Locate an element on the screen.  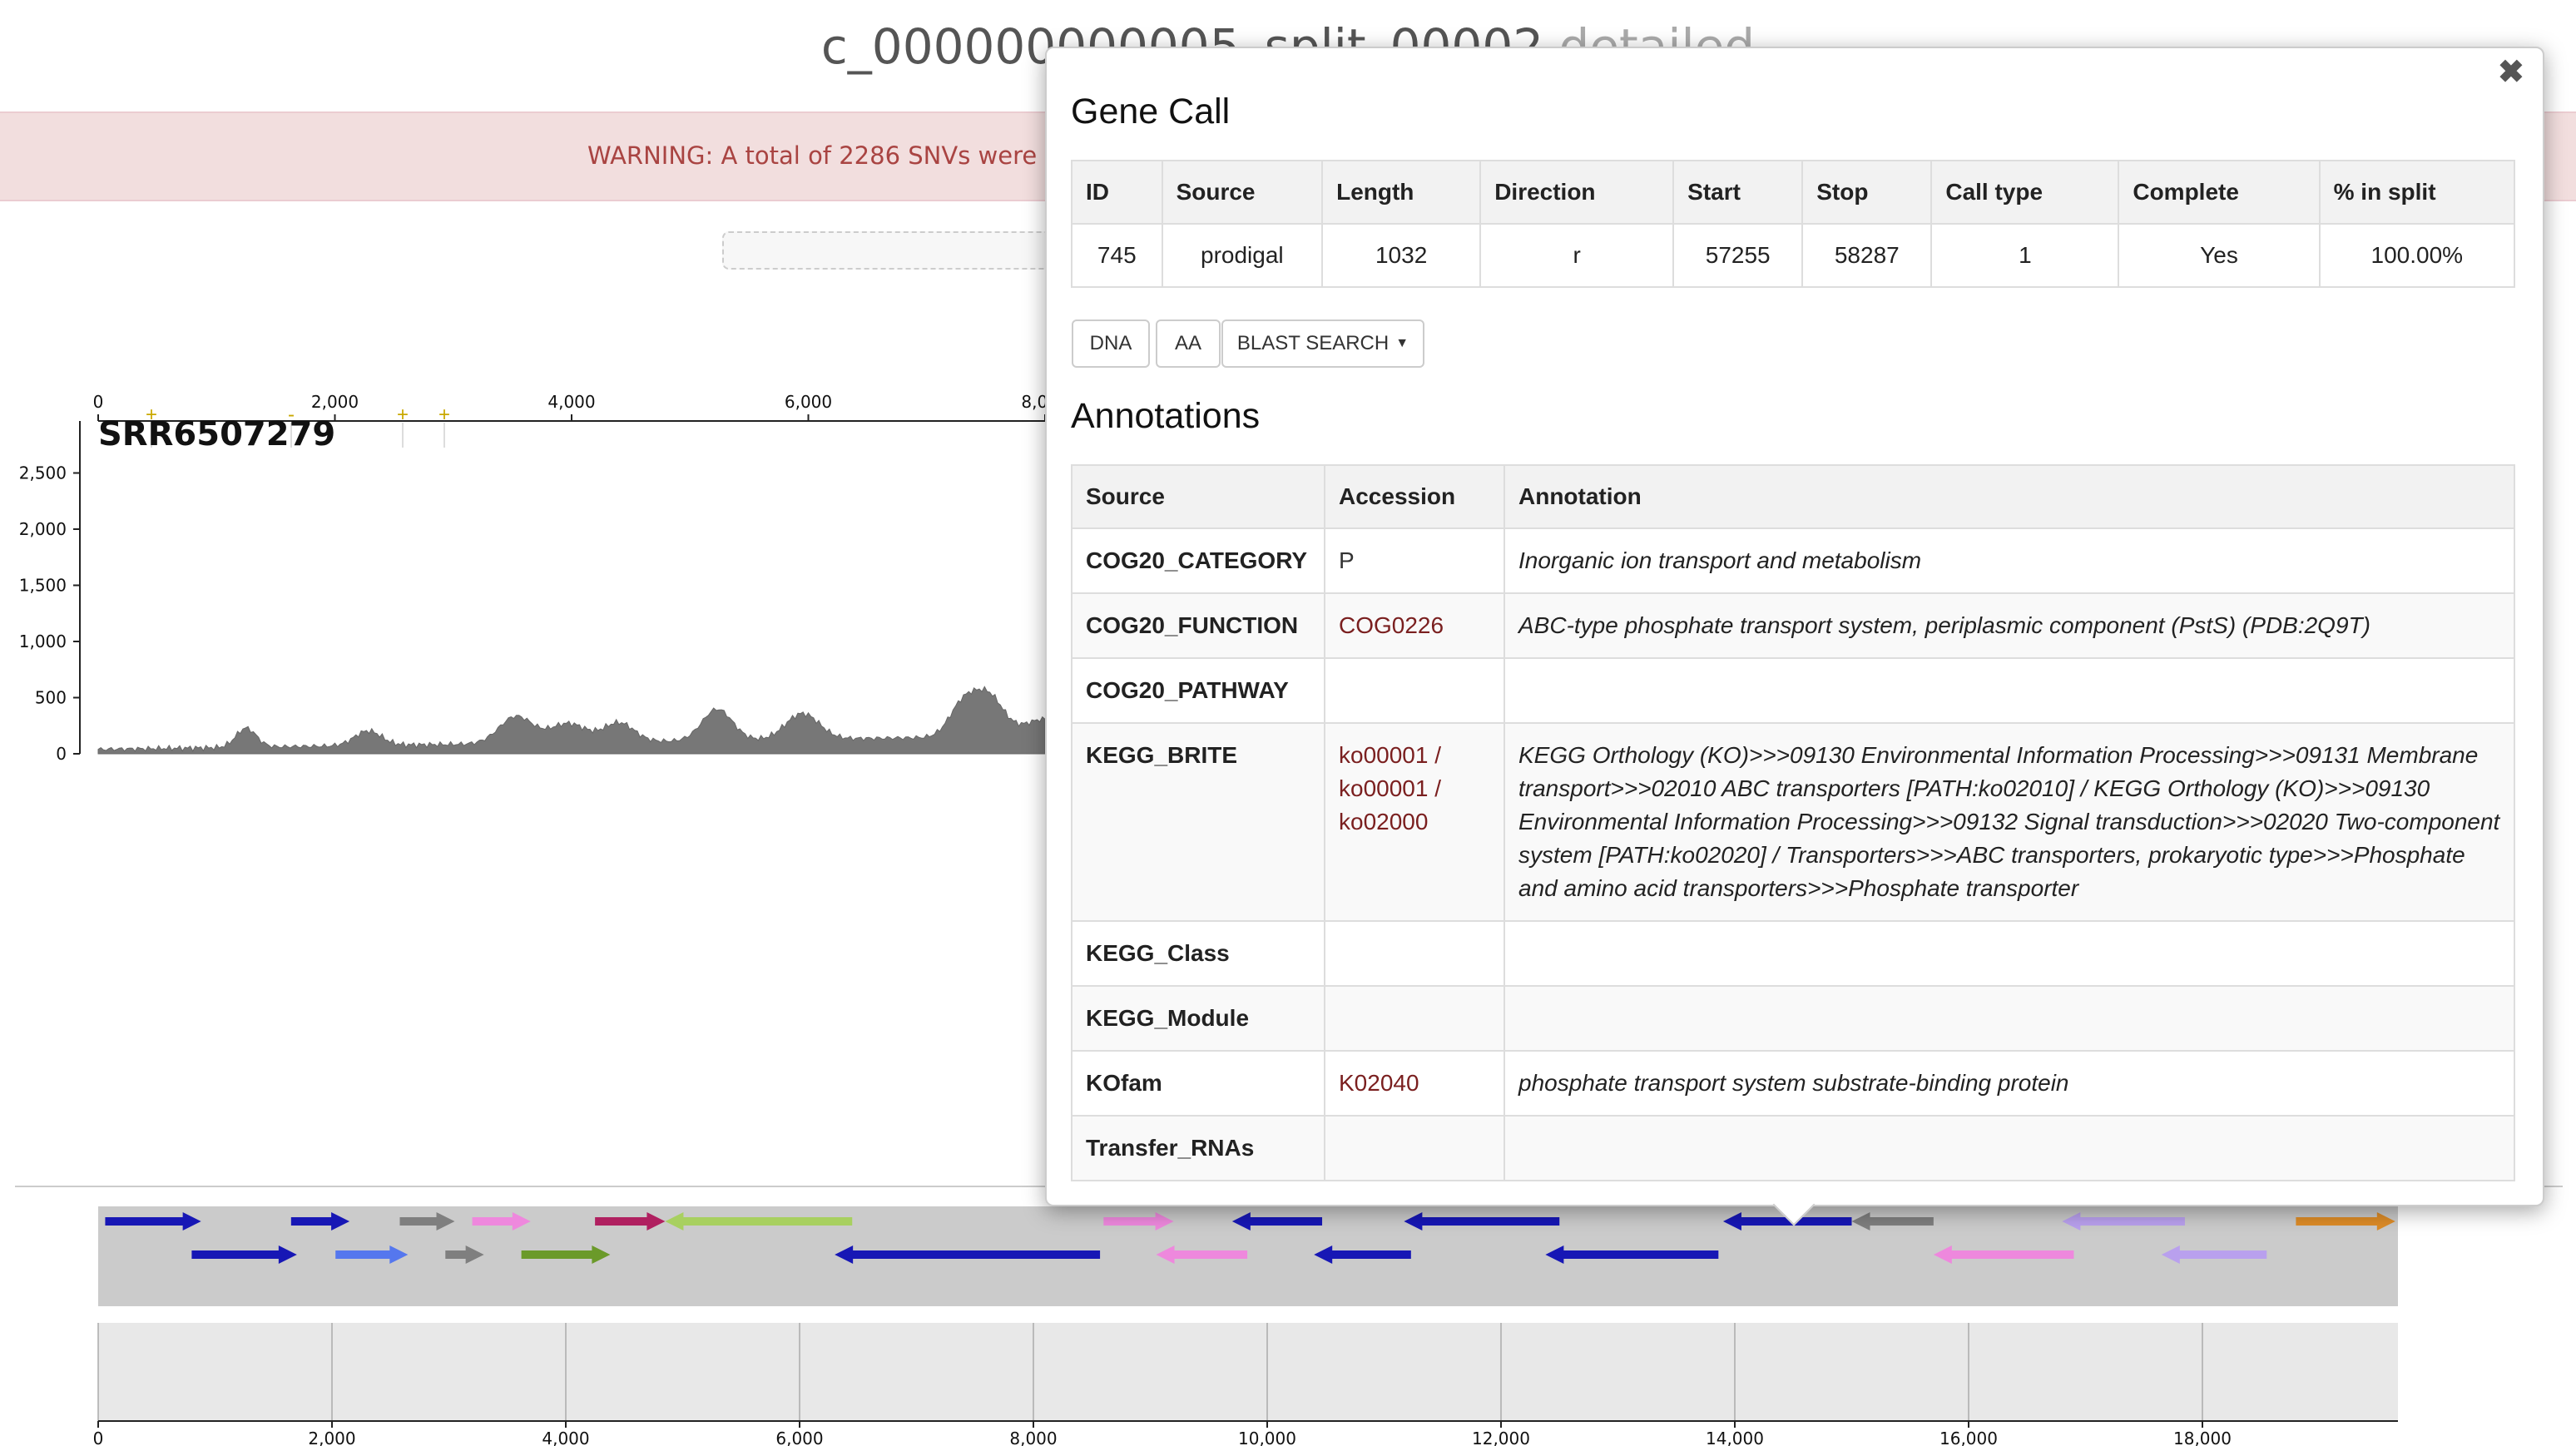
gene-col-header: % in split is located at coordinates (2417, 192).